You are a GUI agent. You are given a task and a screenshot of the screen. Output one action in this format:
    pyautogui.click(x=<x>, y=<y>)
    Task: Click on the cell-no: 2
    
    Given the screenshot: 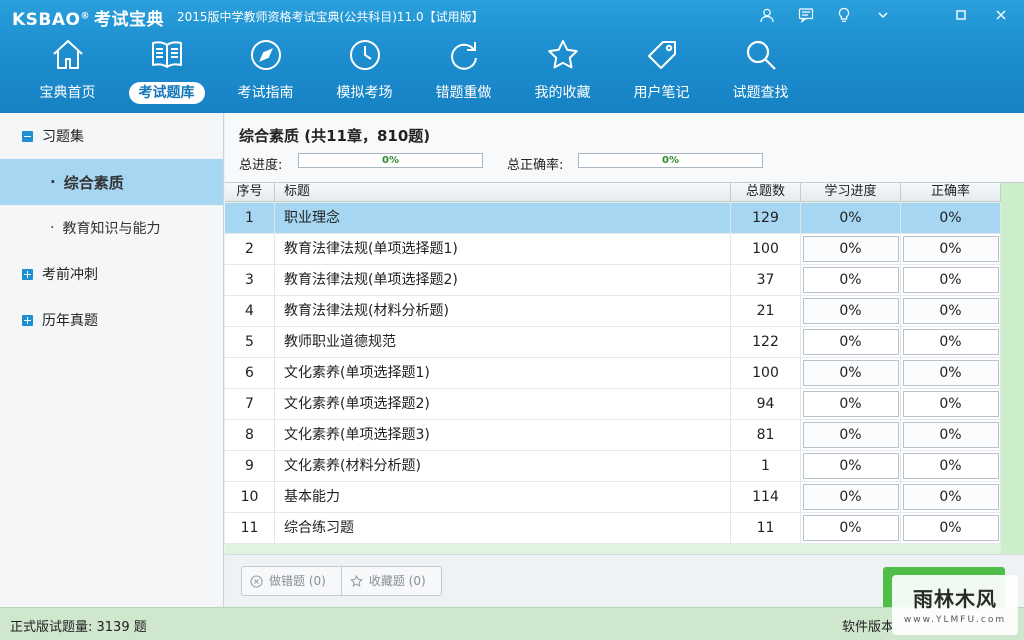 What is the action you would take?
    pyautogui.click(x=250, y=249)
    